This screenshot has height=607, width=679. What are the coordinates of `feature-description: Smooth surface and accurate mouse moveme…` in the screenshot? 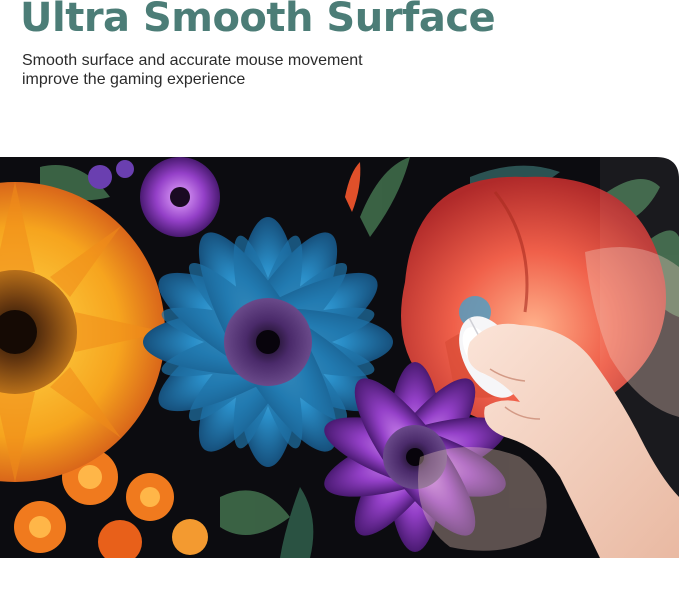 It's located at (192, 70).